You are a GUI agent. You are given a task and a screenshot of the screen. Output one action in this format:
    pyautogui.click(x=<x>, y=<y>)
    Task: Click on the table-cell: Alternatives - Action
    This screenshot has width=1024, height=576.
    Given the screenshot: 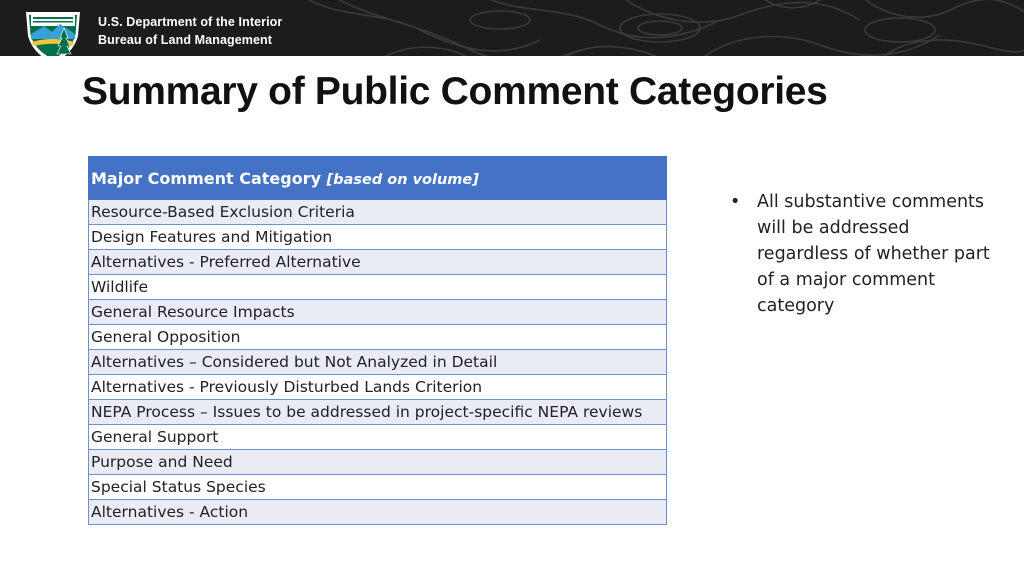 What is the action you would take?
    pyautogui.click(x=377, y=512)
    